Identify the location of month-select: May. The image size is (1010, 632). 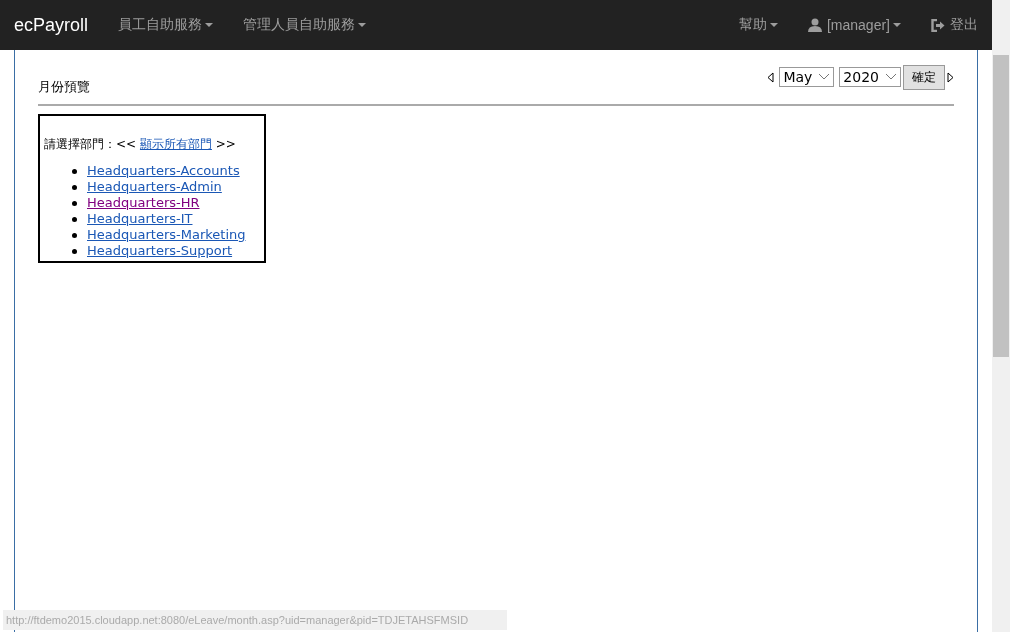
(807, 77).